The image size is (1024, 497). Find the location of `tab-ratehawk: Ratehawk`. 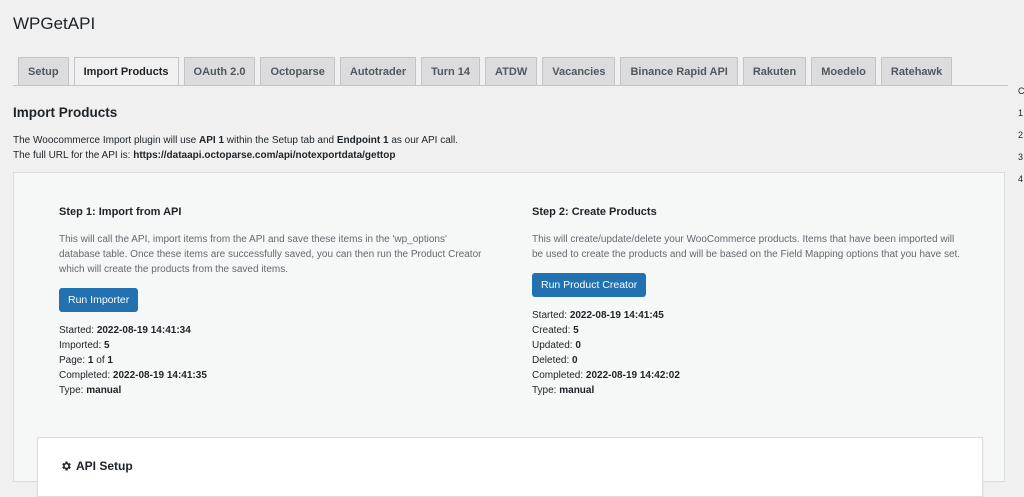

tab-ratehawk: Ratehawk is located at coordinates (916, 71).